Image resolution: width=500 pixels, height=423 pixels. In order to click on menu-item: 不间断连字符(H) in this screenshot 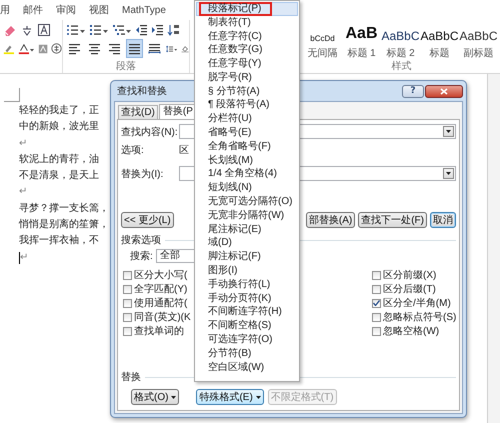, I will do `click(247, 313)`.